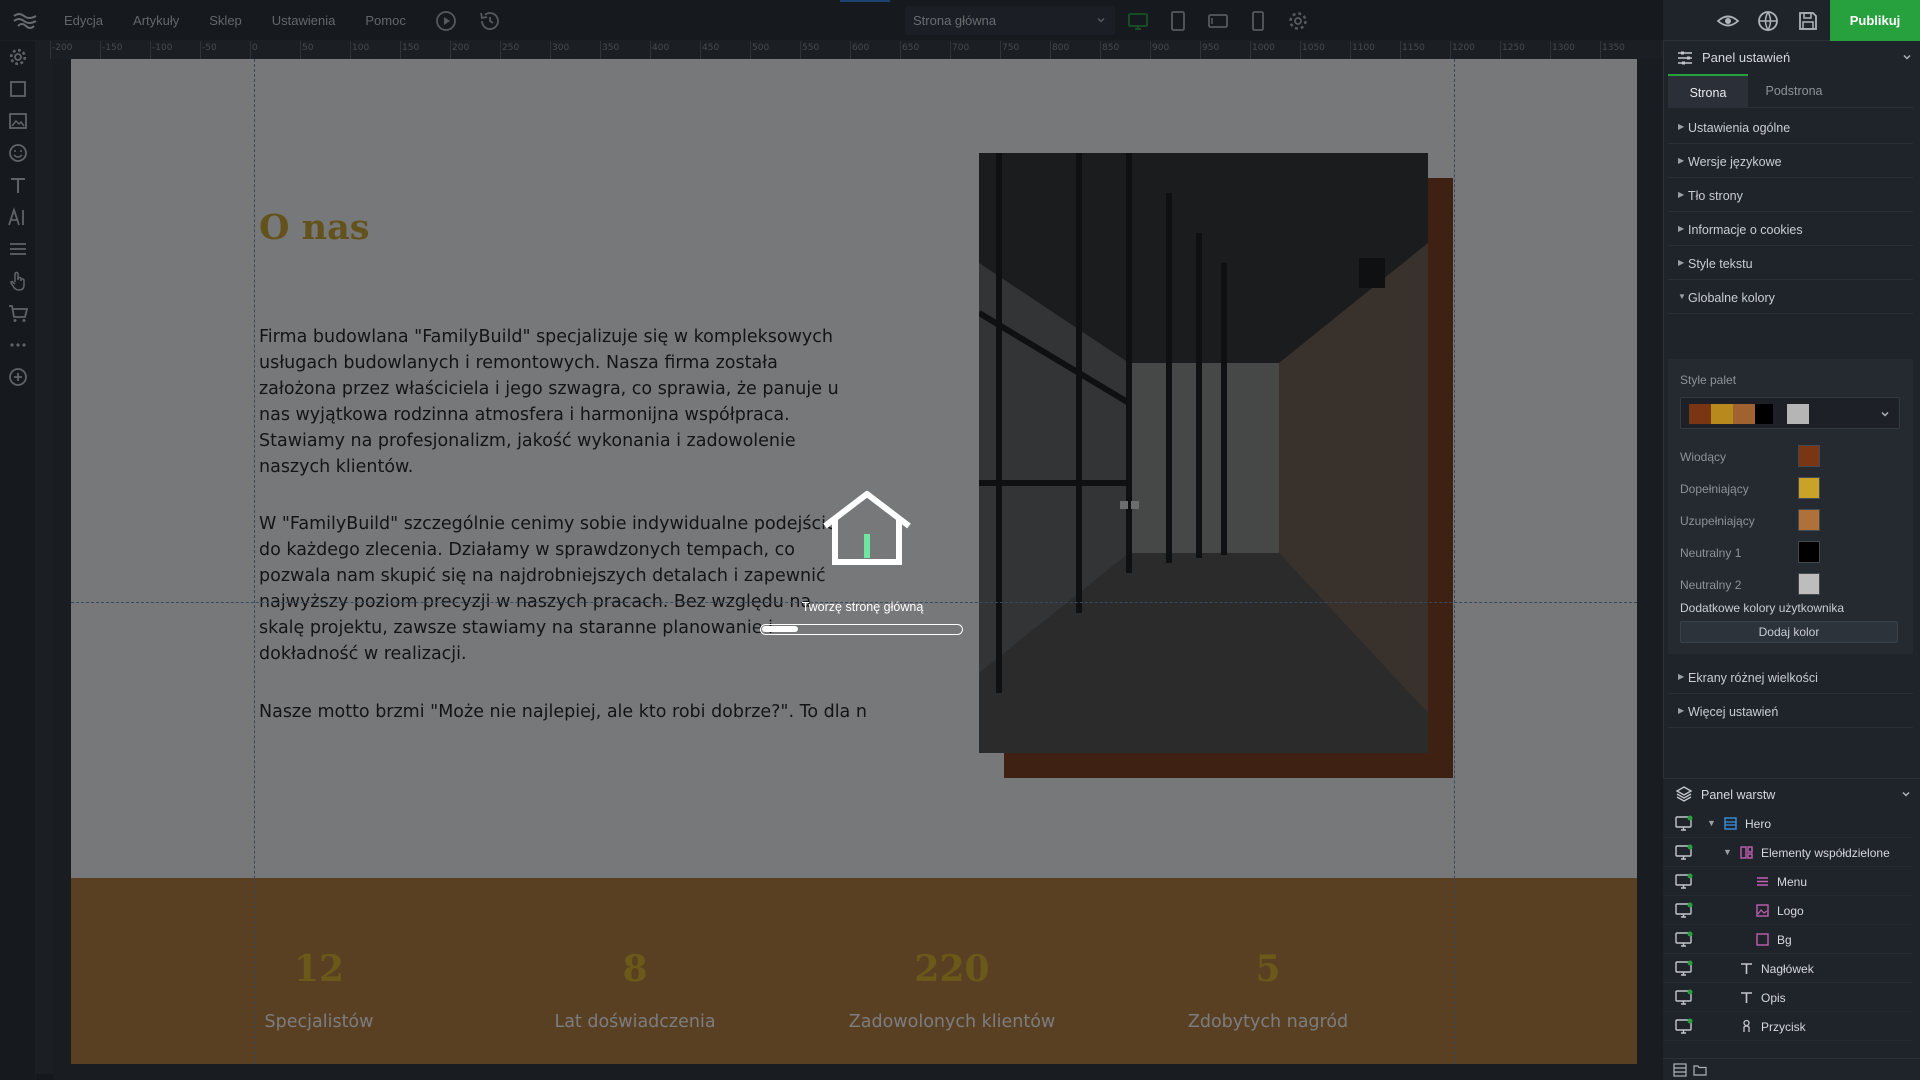 The image size is (1920, 1080). I want to click on palette-selector, so click(1790, 413).